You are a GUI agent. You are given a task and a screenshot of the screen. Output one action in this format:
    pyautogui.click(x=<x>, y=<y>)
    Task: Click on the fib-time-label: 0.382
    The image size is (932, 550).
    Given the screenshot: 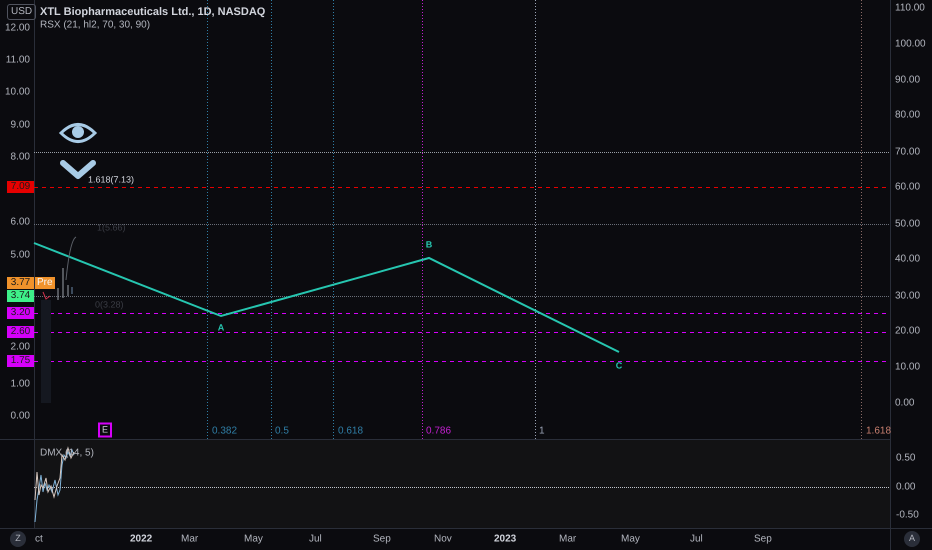 What is the action you would take?
    pyautogui.click(x=225, y=431)
    